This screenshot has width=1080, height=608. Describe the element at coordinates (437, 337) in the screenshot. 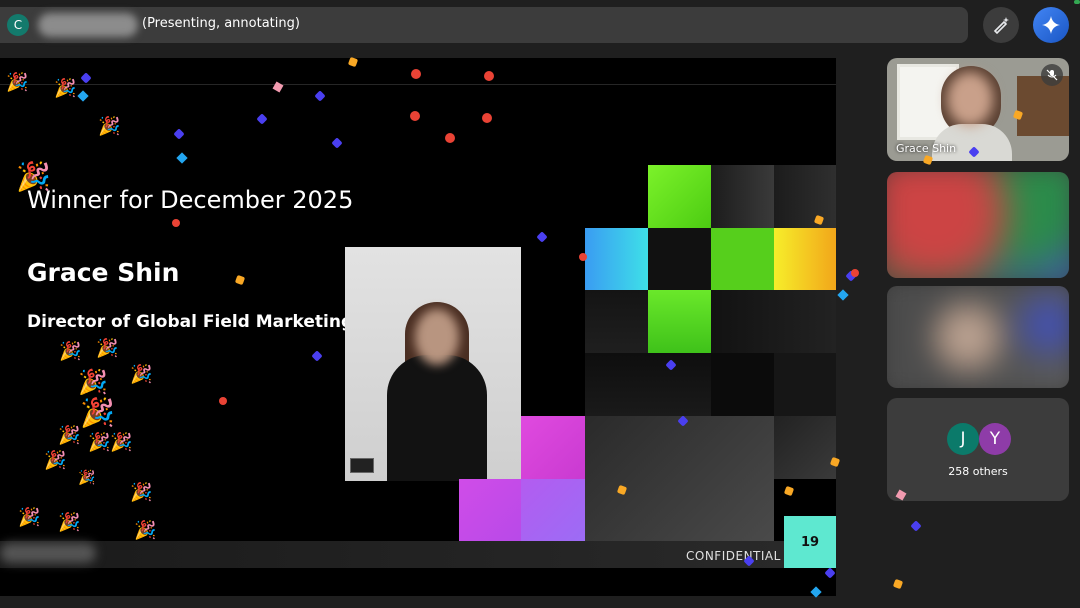

I see `person-face-blurred` at that location.